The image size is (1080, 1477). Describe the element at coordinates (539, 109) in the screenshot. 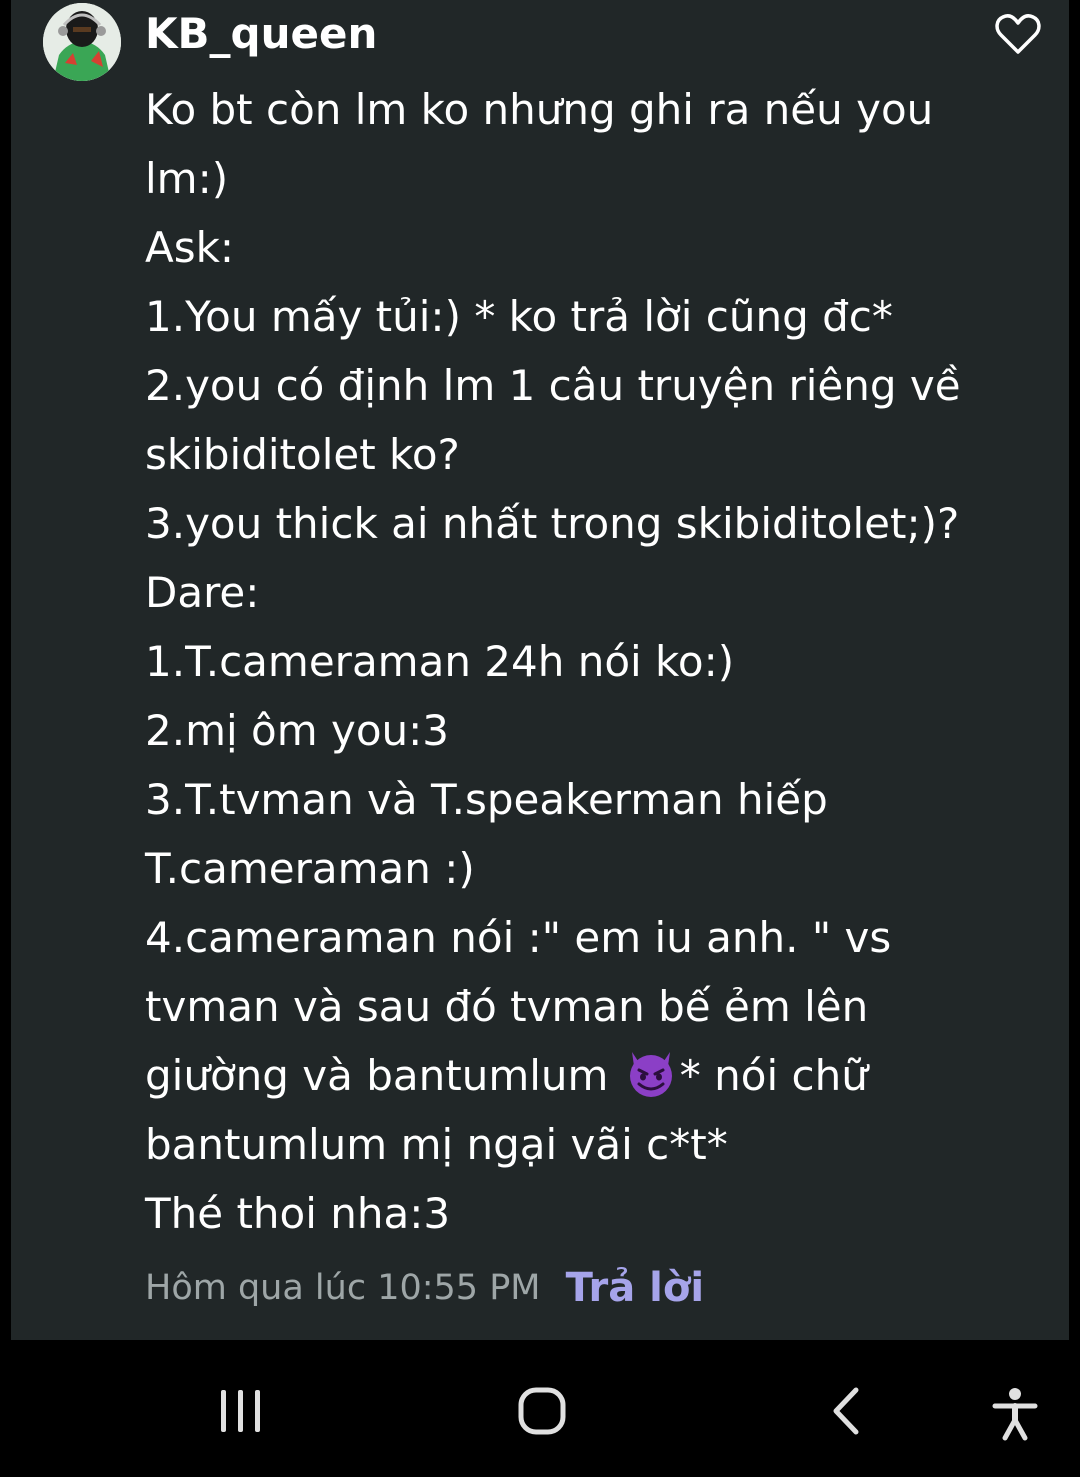

I see `comment-line: Ko bt còn lm ko nhưng ghi ra nếu you` at that location.